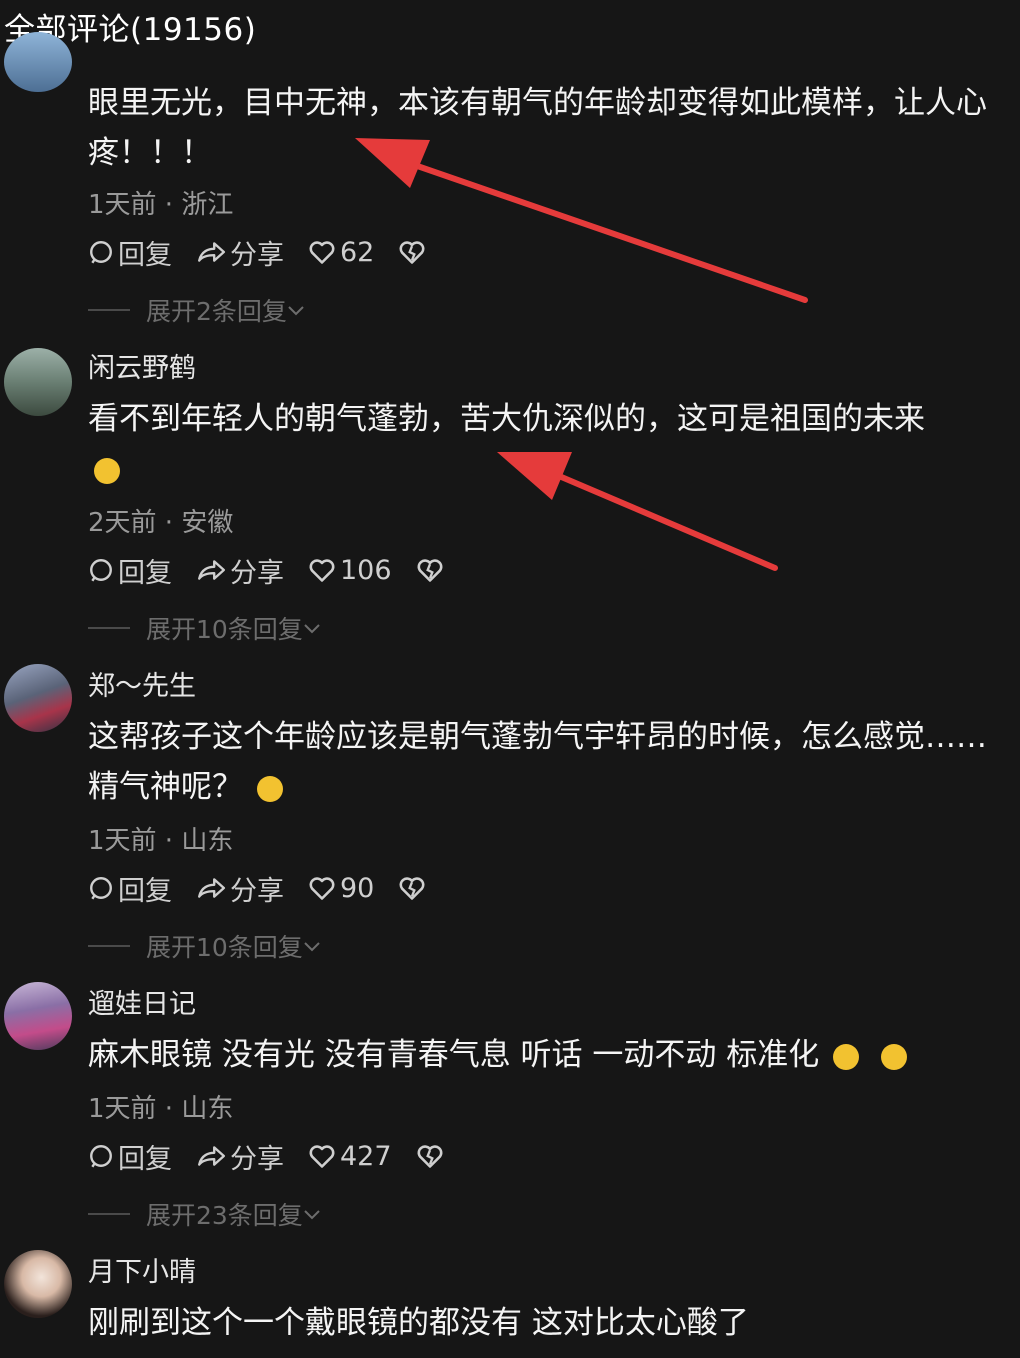 This screenshot has height=1358, width=1020. What do you see at coordinates (537, 762) in the screenshot?
I see `comment-text-content: 这帮孩子这个年龄应该是朝气蓬勃气宇轩昂的时候，怎么感觉……精气神呢？` at bounding box center [537, 762].